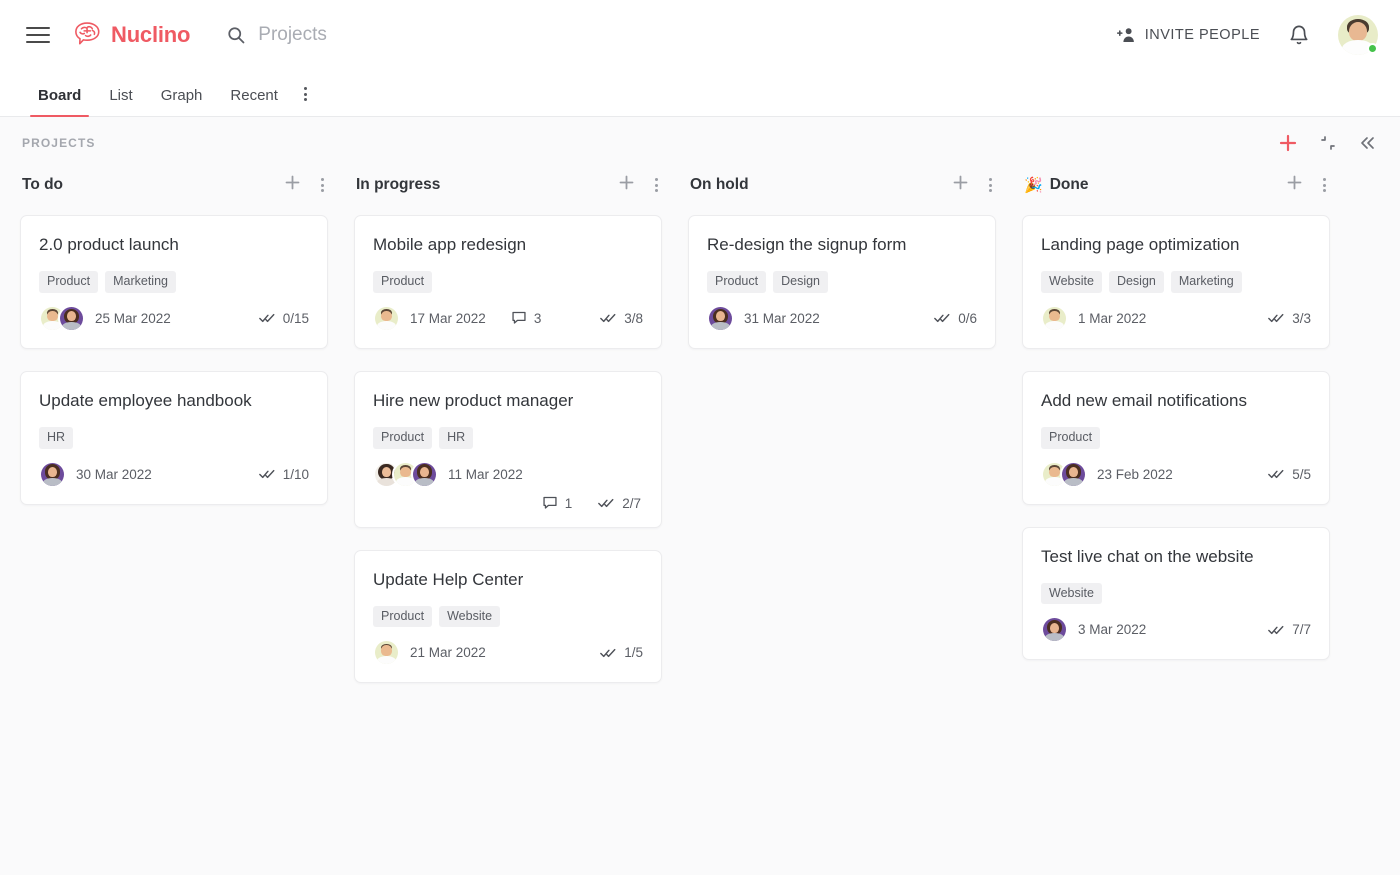 This screenshot has height=875, width=1400. What do you see at coordinates (1056, 185) in the screenshot?
I see `column-title: 🎉 Done` at bounding box center [1056, 185].